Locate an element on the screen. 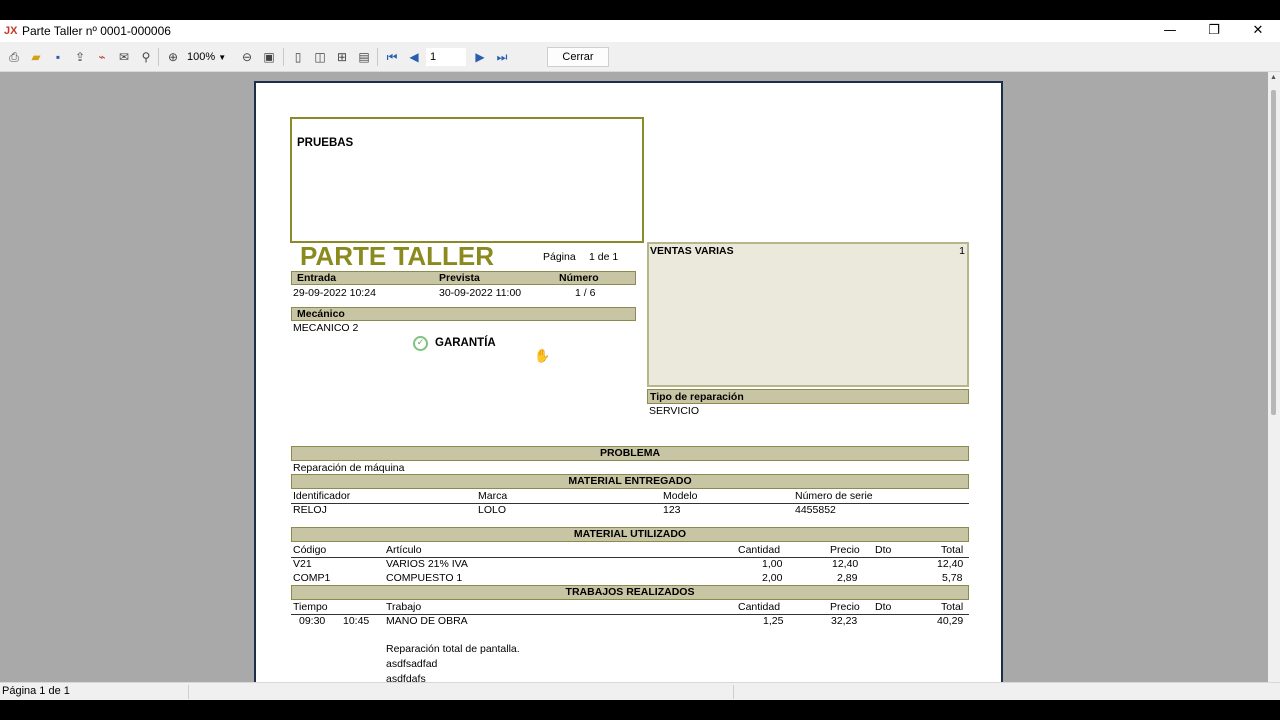 This screenshot has width=1280, height=720. page-number-input: 1 is located at coordinates (446, 57).